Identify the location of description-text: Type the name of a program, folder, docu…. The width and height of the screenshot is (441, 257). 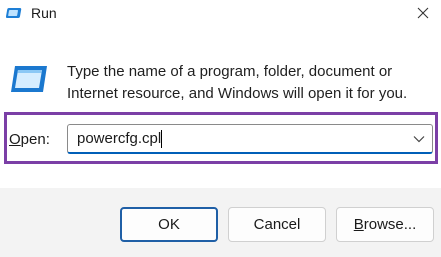
(237, 82).